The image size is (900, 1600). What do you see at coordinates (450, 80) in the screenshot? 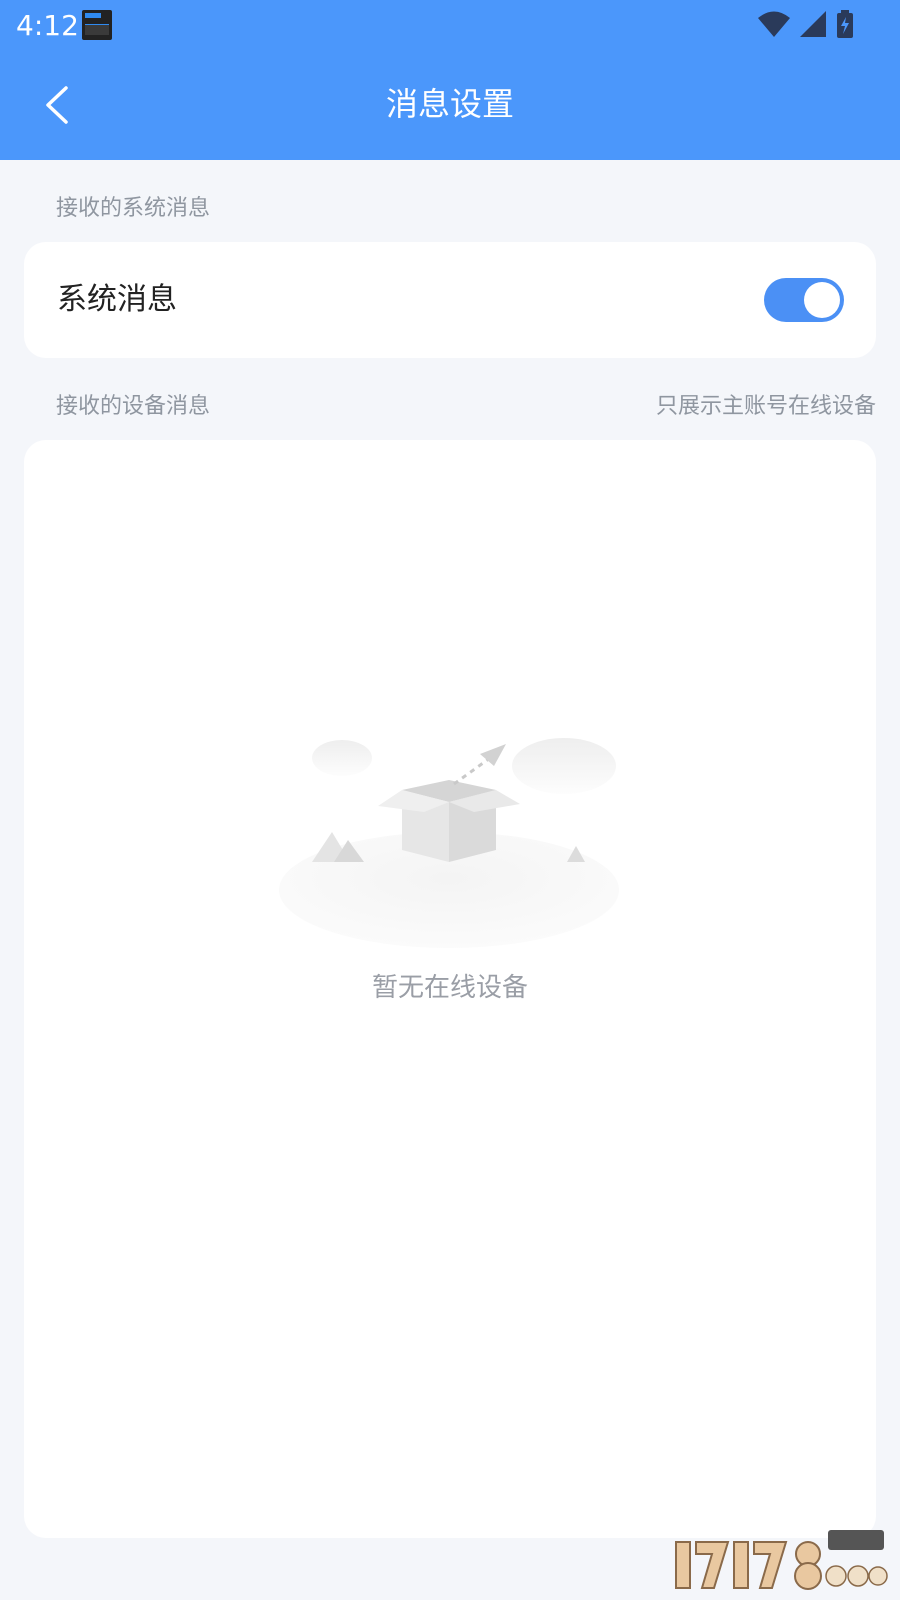
I see `header: 4:12 消息设置` at bounding box center [450, 80].